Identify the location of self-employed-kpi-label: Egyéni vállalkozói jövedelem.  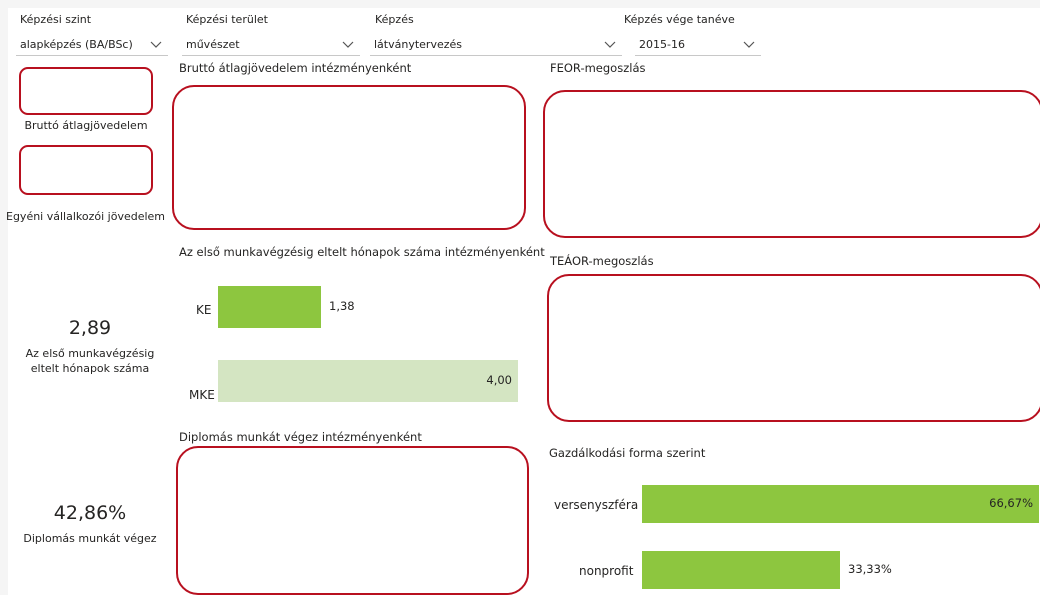
(86, 216).